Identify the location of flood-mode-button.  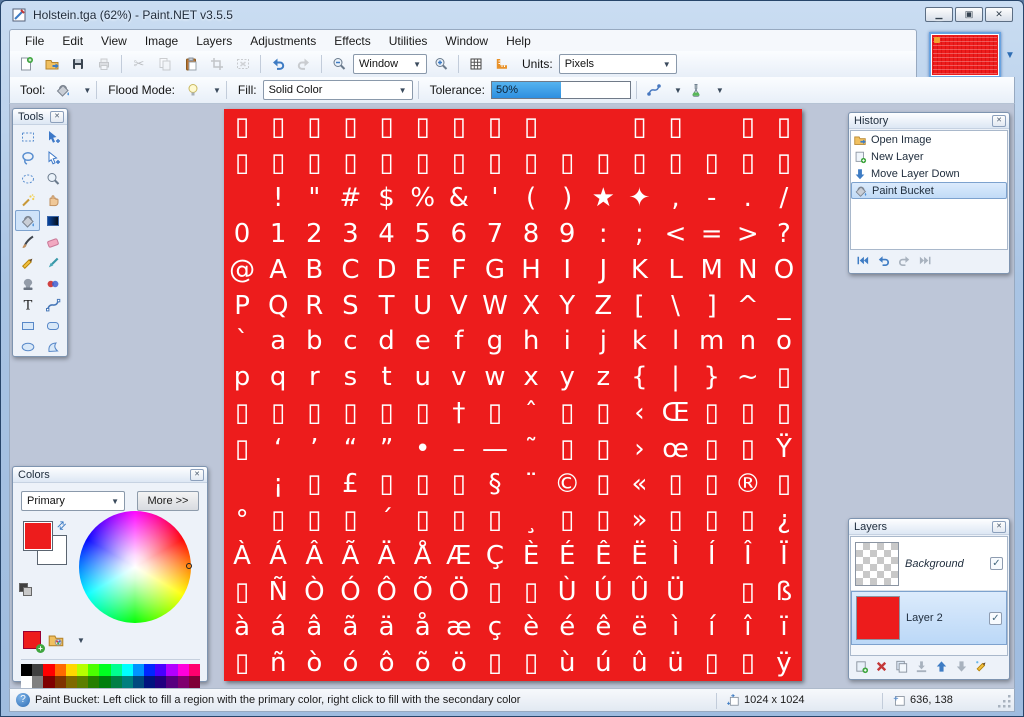
(193, 90).